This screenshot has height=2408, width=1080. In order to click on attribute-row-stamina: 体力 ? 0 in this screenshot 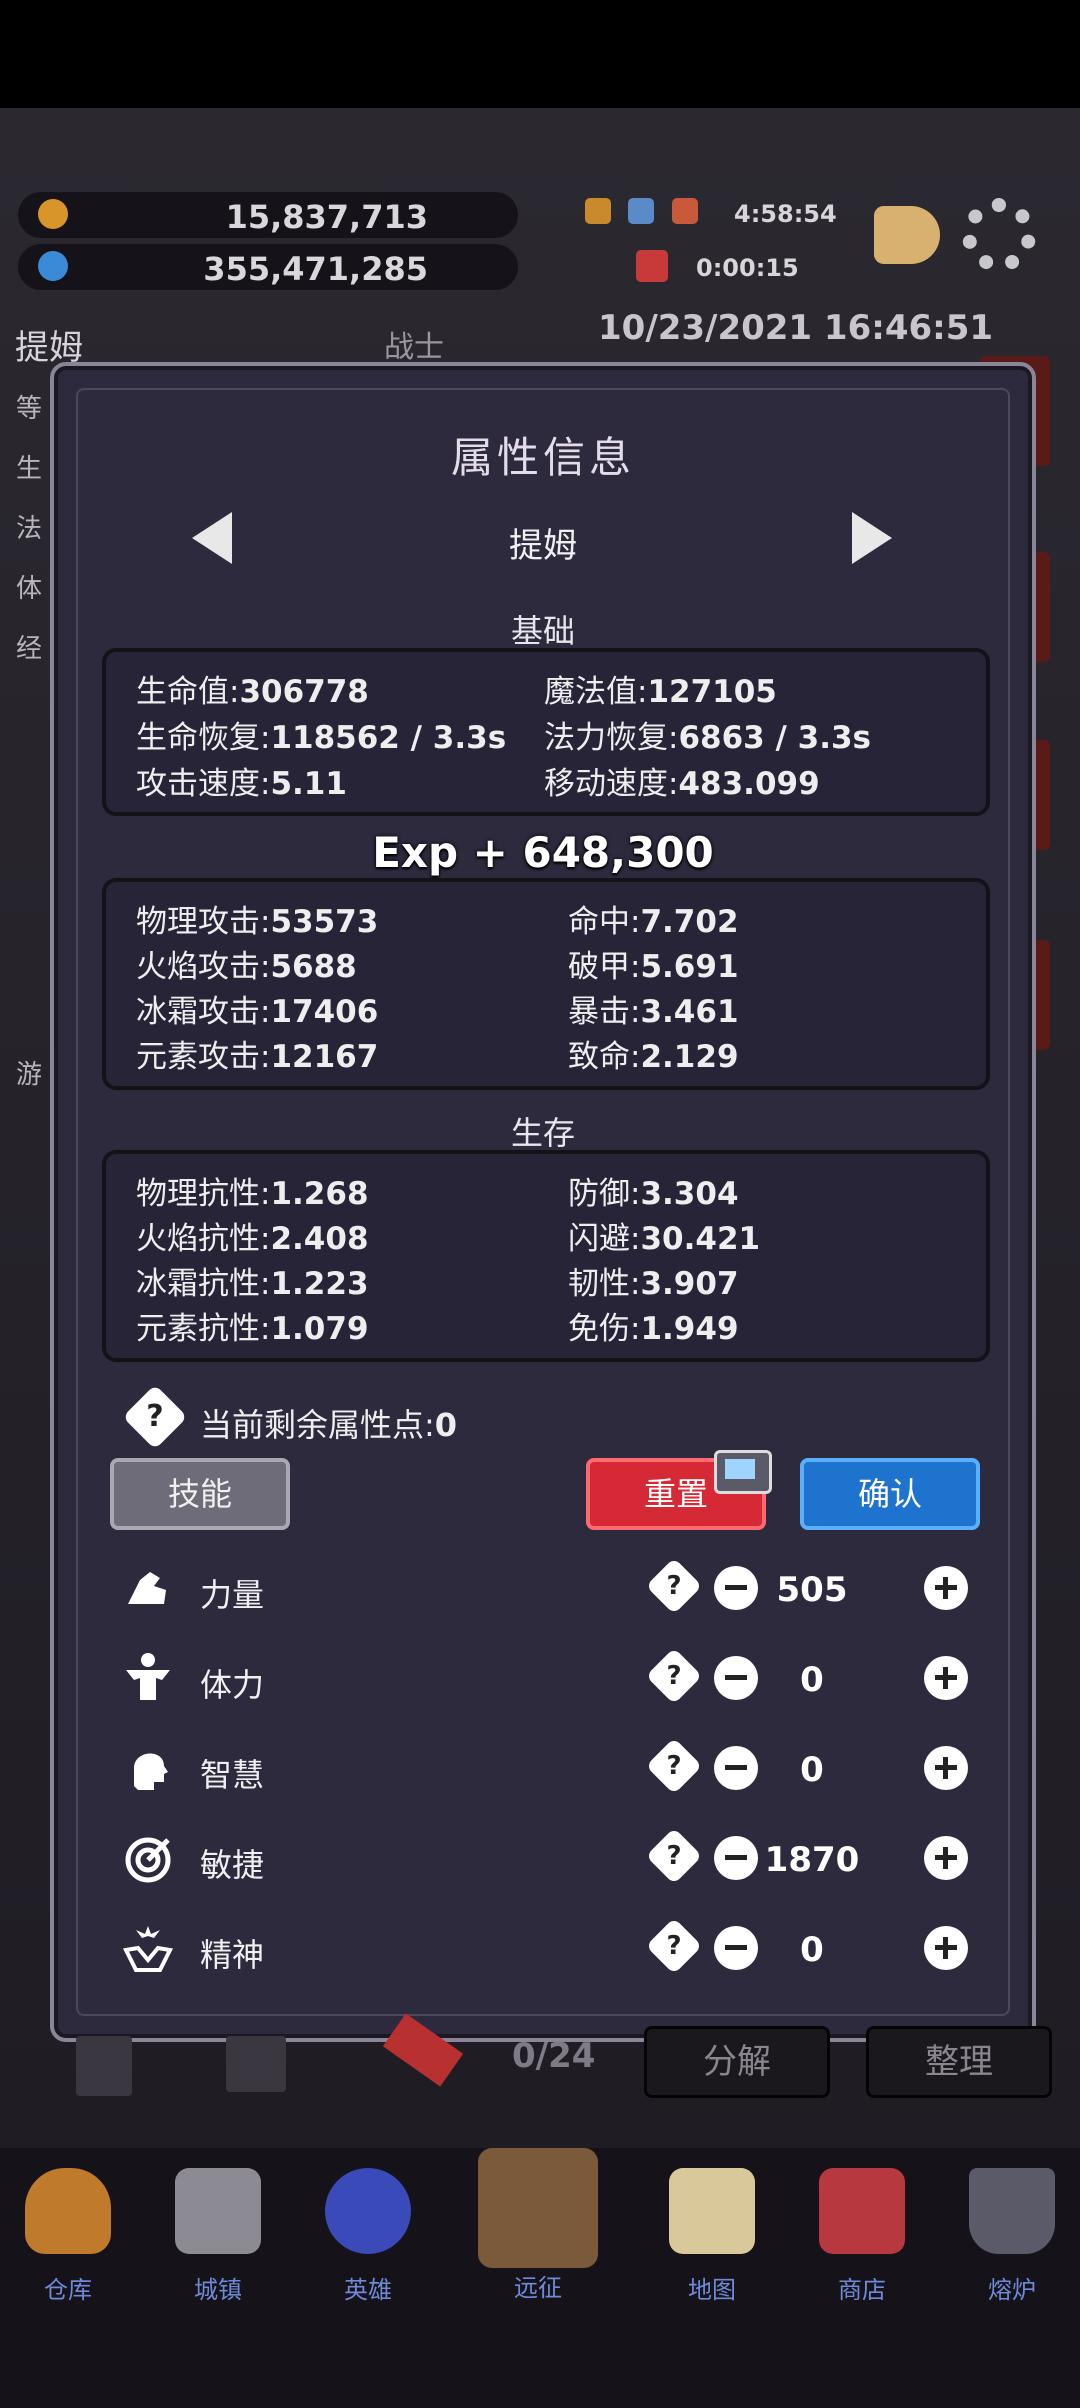, I will do `click(543, 1681)`.